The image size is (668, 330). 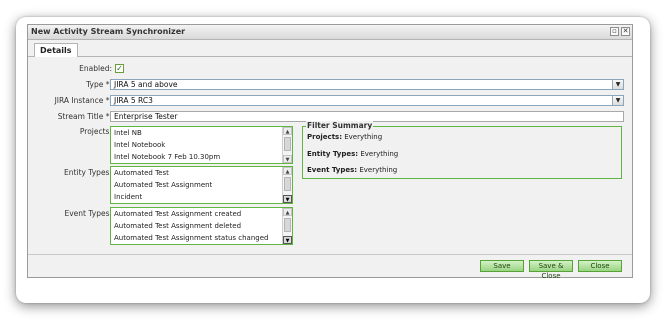 I want to click on title-bar: New Activity Stream Synchronizer ▫ ✕, so click(x=330, y=32).